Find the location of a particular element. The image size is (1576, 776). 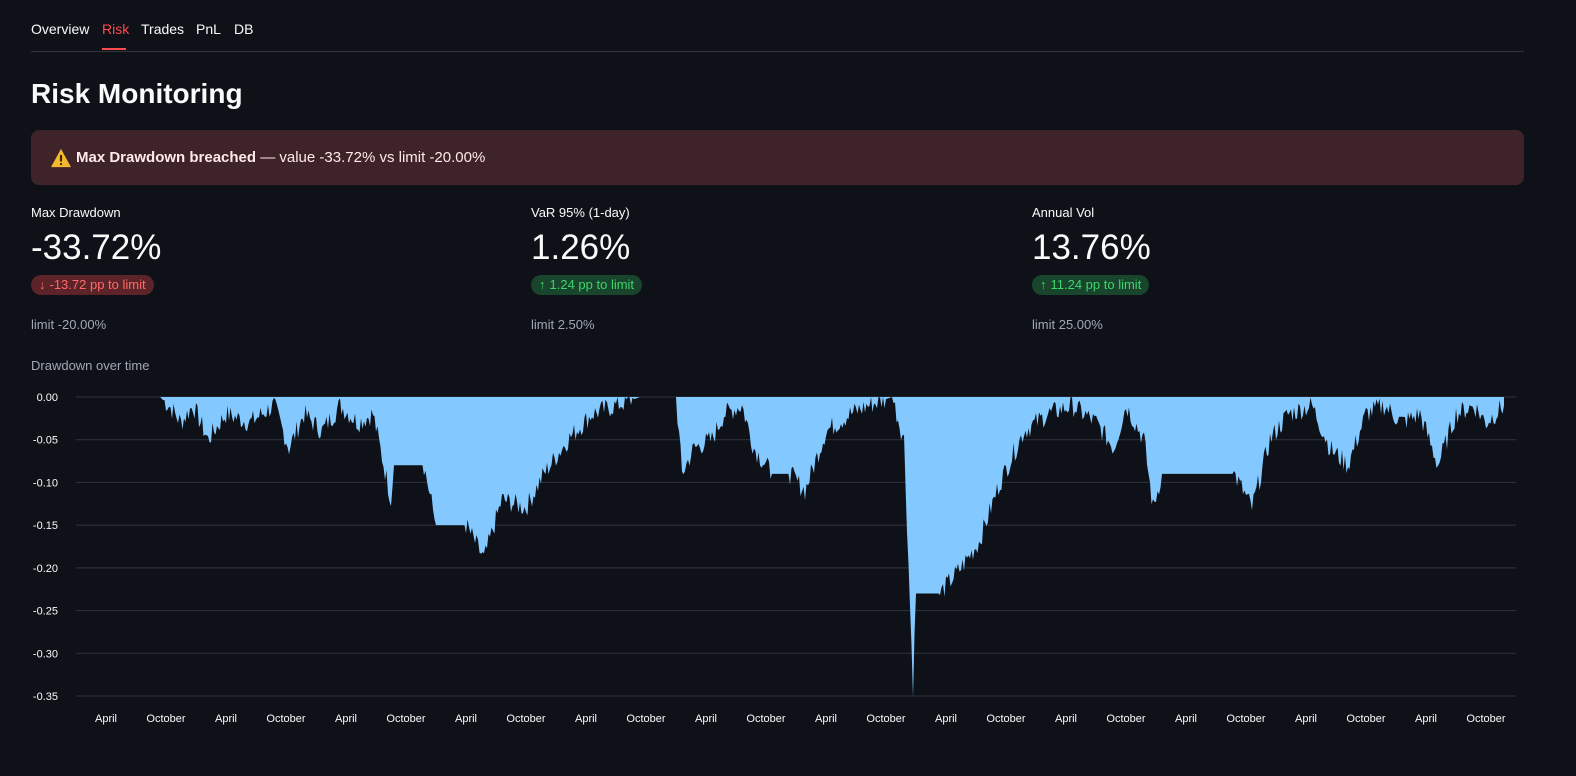

metric-limit: limit -20.00% is located at coordinates (69, 324).